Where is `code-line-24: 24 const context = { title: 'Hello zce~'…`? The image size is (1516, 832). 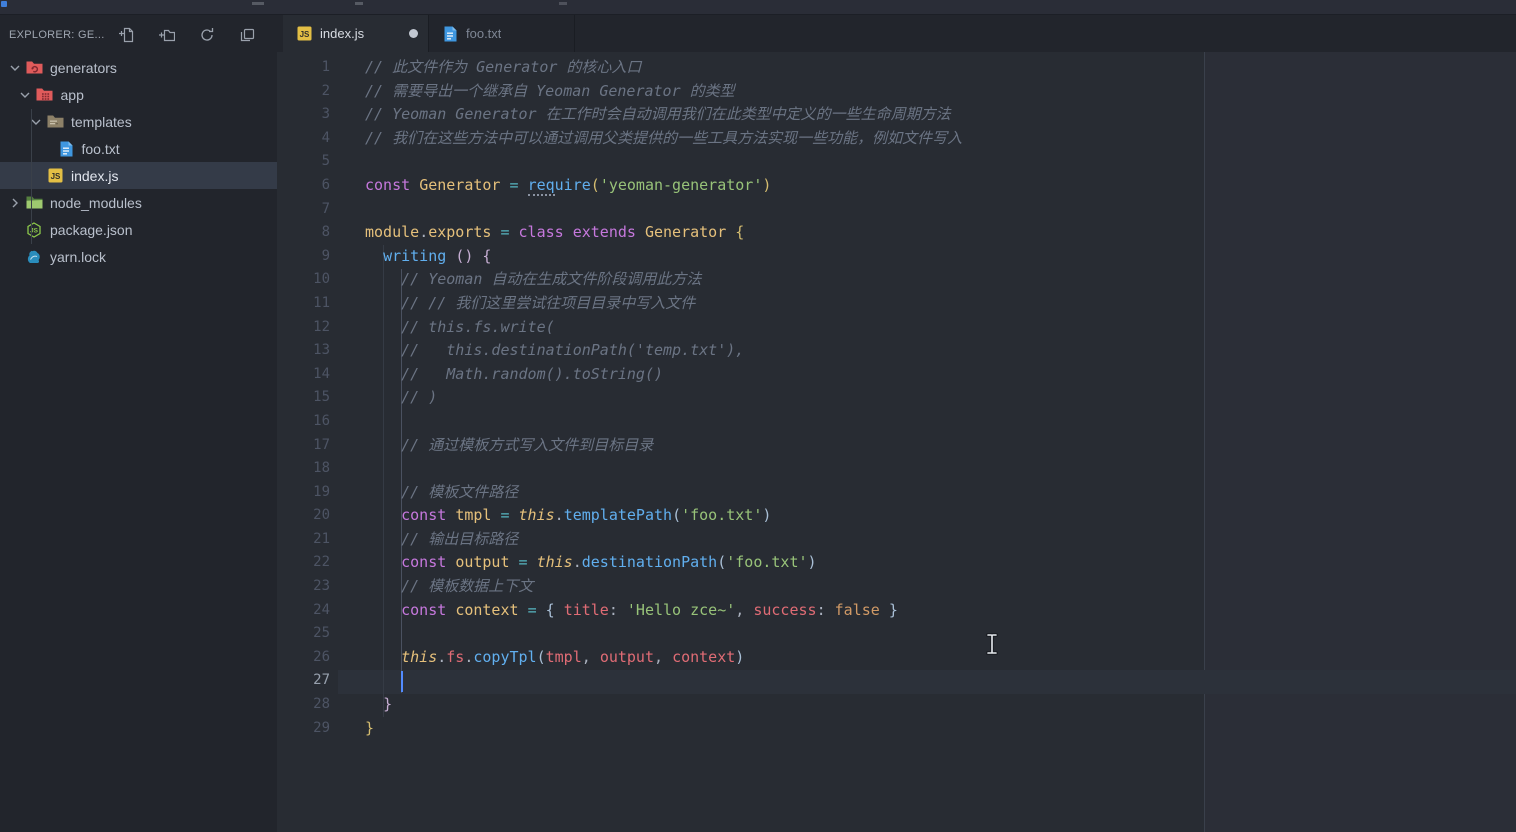 code-line-24: 24 const context = { title: 'Hello zce~'… is located at coordinates (896, 611).